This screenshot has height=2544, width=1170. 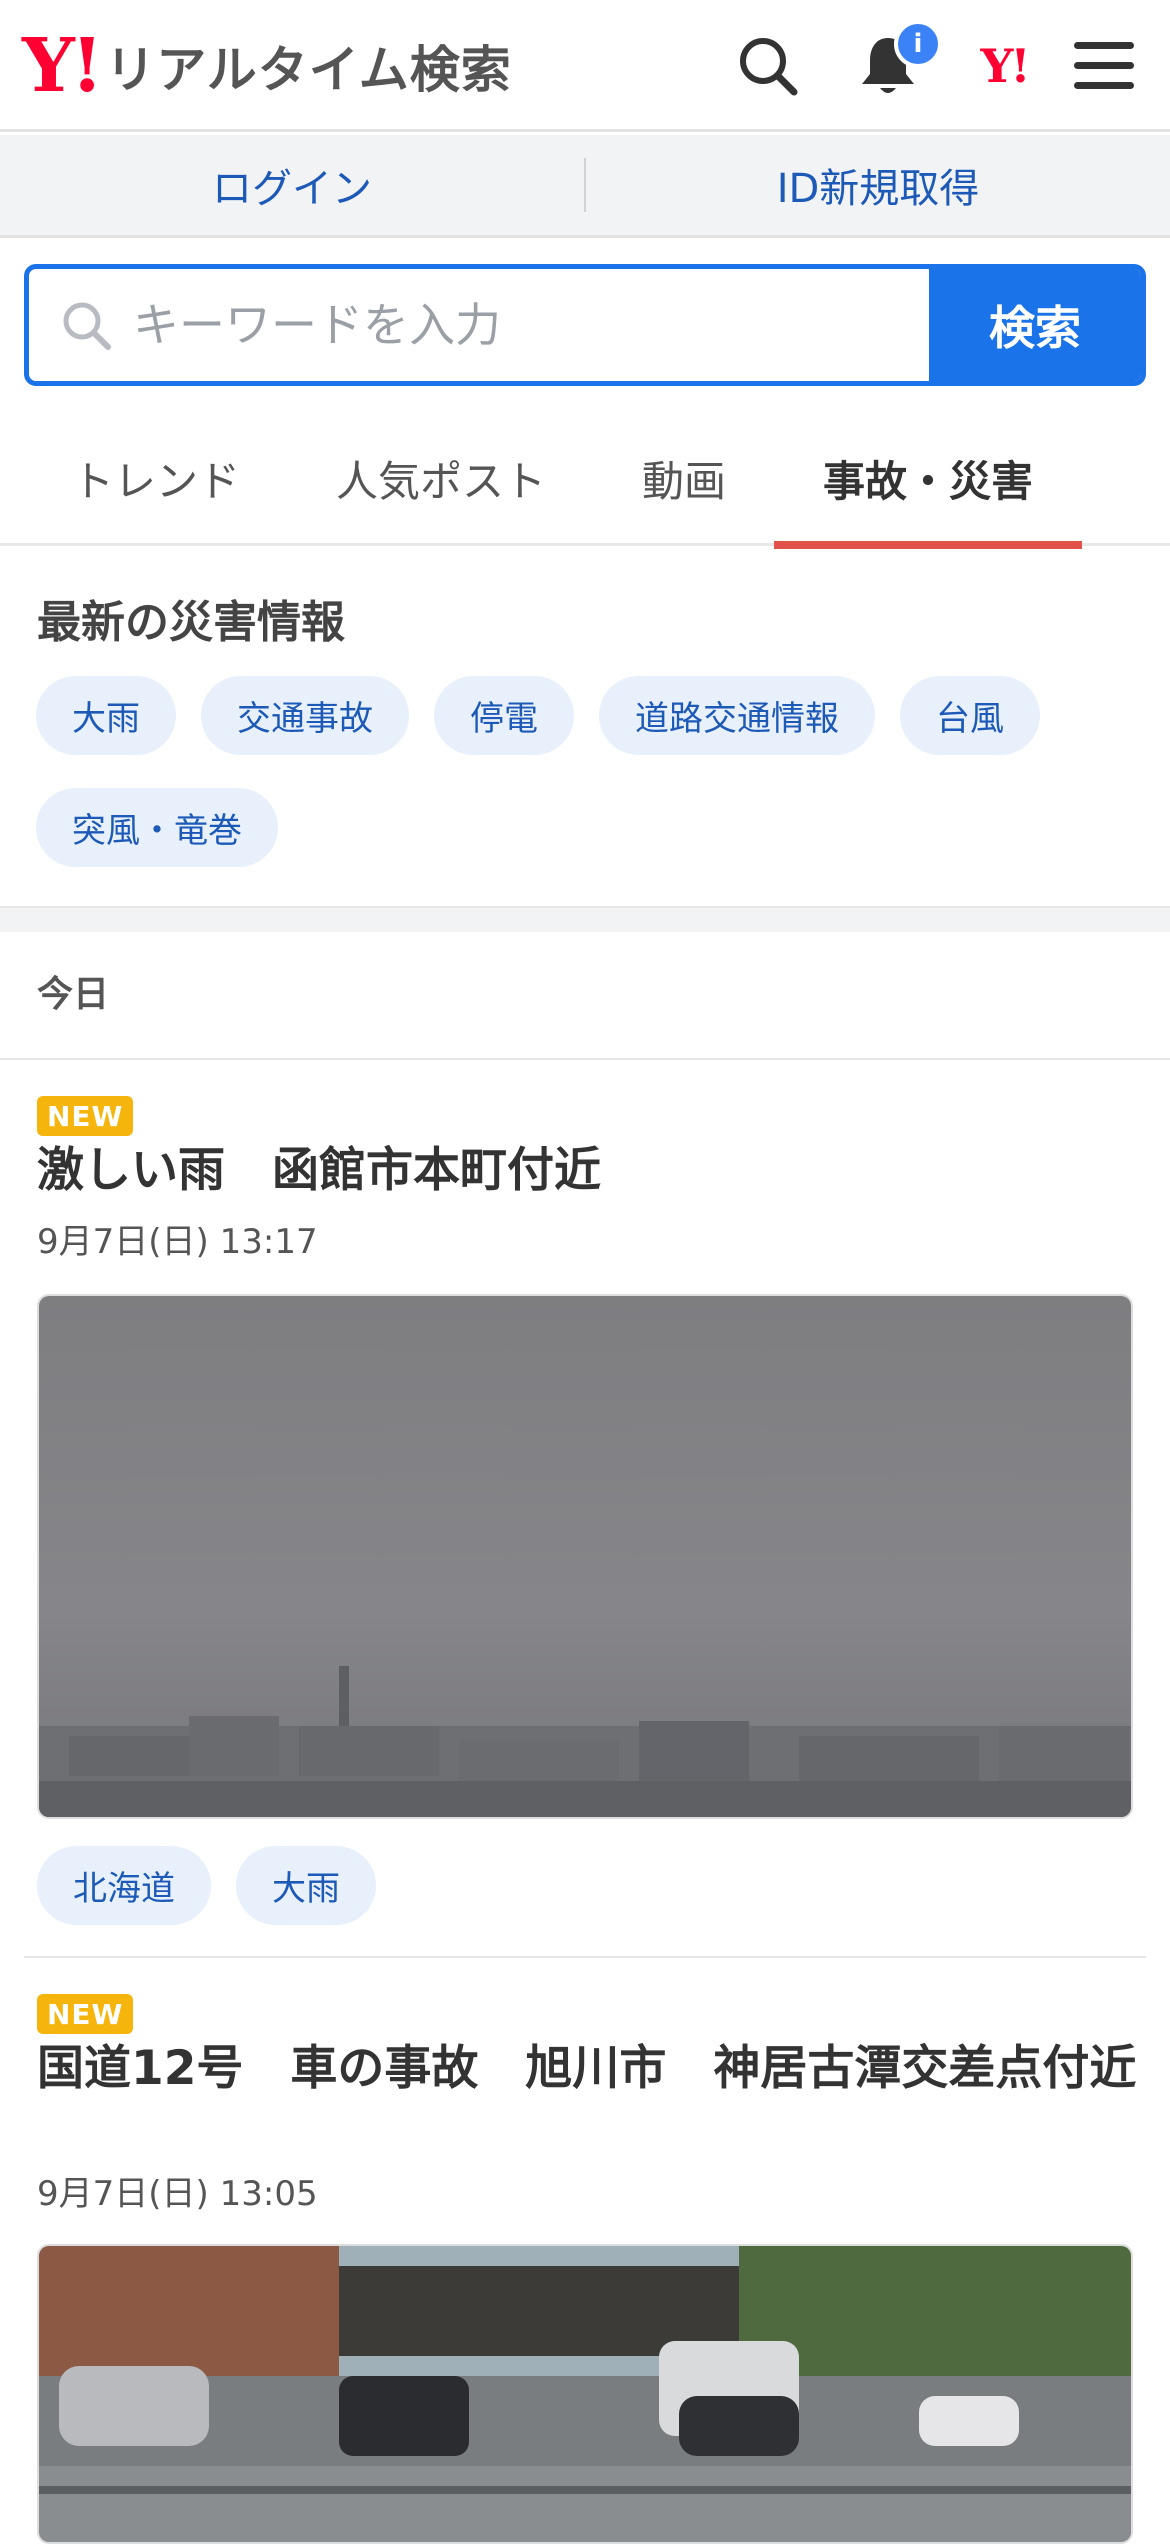 I want to click on disaster-chips: 大雨 交通事故 停電 道路交通情報 台風 突風・竜巻, so click(x=586, y=771).